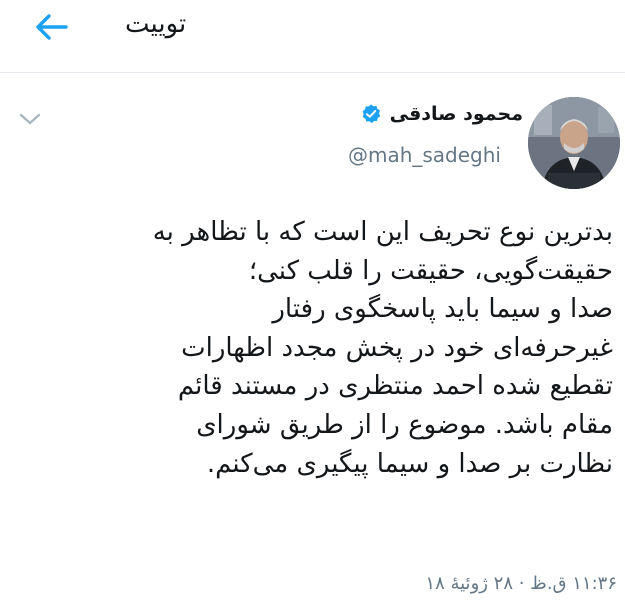 The height and width of the screenshot is (603, 625). Describe the element at coordinates (521, 584) in the screenshot. I see `tweet-timestamp: ۱۱:۳۶ ق.ظ · ۲۸ ژوئیهٔ ۱۸` at that location.